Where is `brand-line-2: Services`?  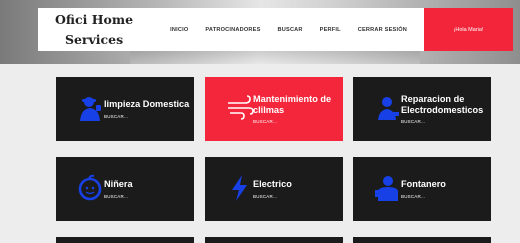
brand-line-2: Services is located at coordinates (94, 39).